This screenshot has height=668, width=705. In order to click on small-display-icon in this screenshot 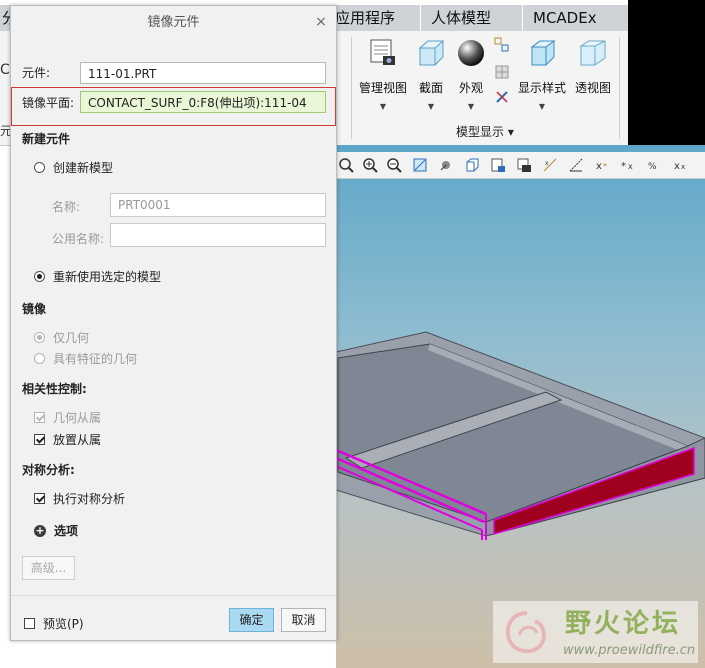, I will do `click(502, 45)`.